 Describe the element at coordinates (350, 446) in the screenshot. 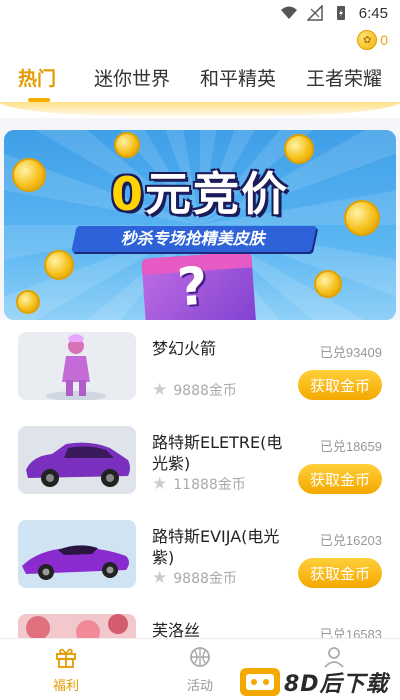

I see `item-redeemed-count: 已兑18659` at that location.